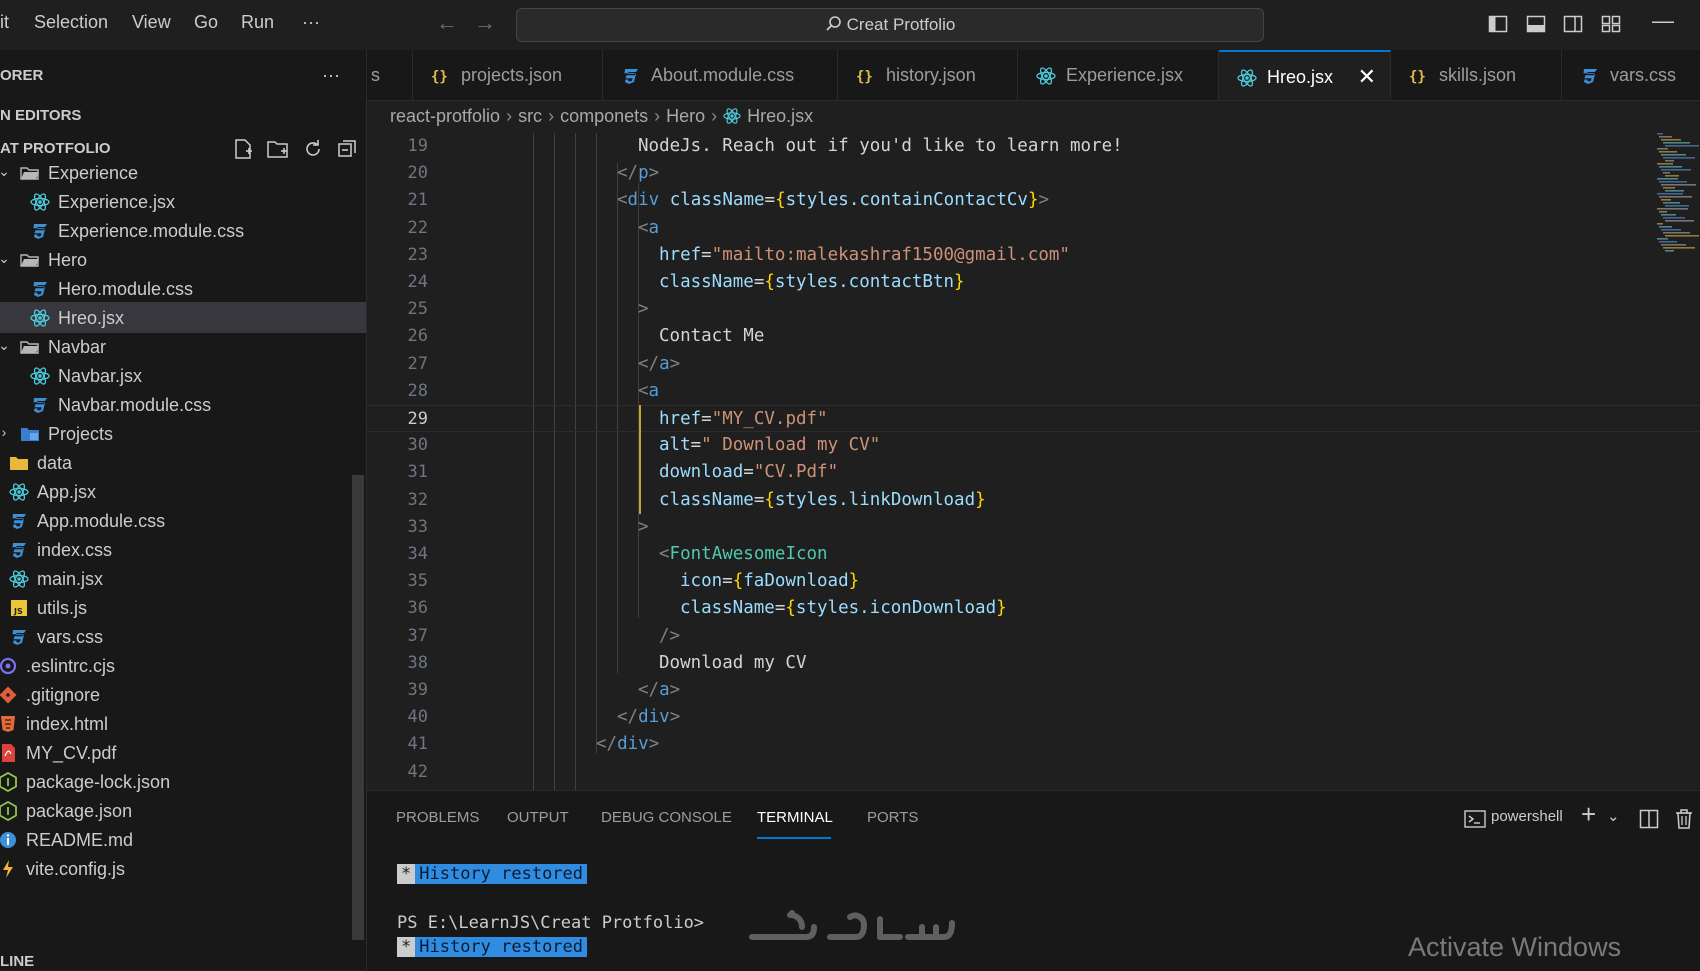 The width and height of the screenshot is (1700, 971). I want to click on code-line: 32 className={styles.linkDownload}, so click(1033, 500).